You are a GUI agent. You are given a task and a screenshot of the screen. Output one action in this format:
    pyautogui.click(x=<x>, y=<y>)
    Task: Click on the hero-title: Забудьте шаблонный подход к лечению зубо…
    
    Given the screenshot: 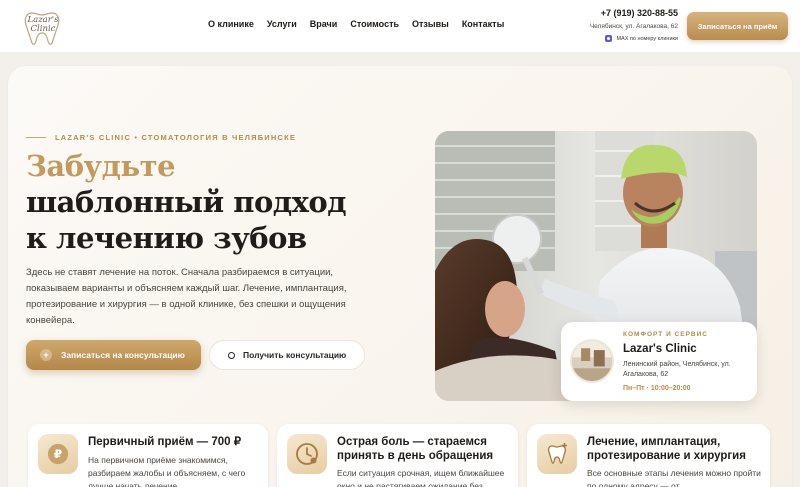 What is the action you would take?
    pyautogui.click(x=186, y=202)
    